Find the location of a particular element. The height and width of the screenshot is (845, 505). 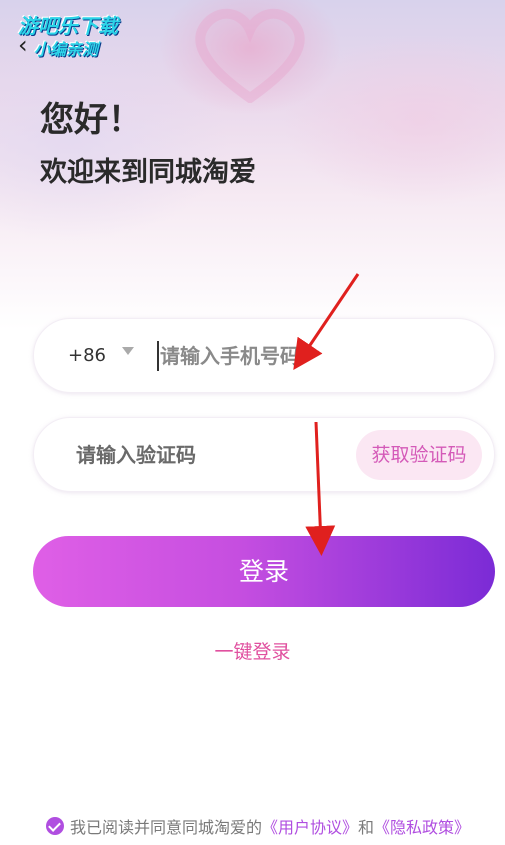

back-icon: ‹ is located at coordinates (31, 45).